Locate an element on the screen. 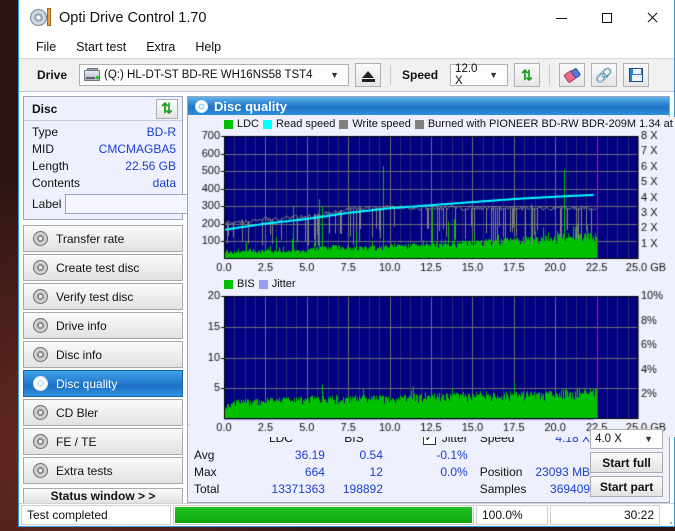  eject-button is located at coordinates (368, 75).